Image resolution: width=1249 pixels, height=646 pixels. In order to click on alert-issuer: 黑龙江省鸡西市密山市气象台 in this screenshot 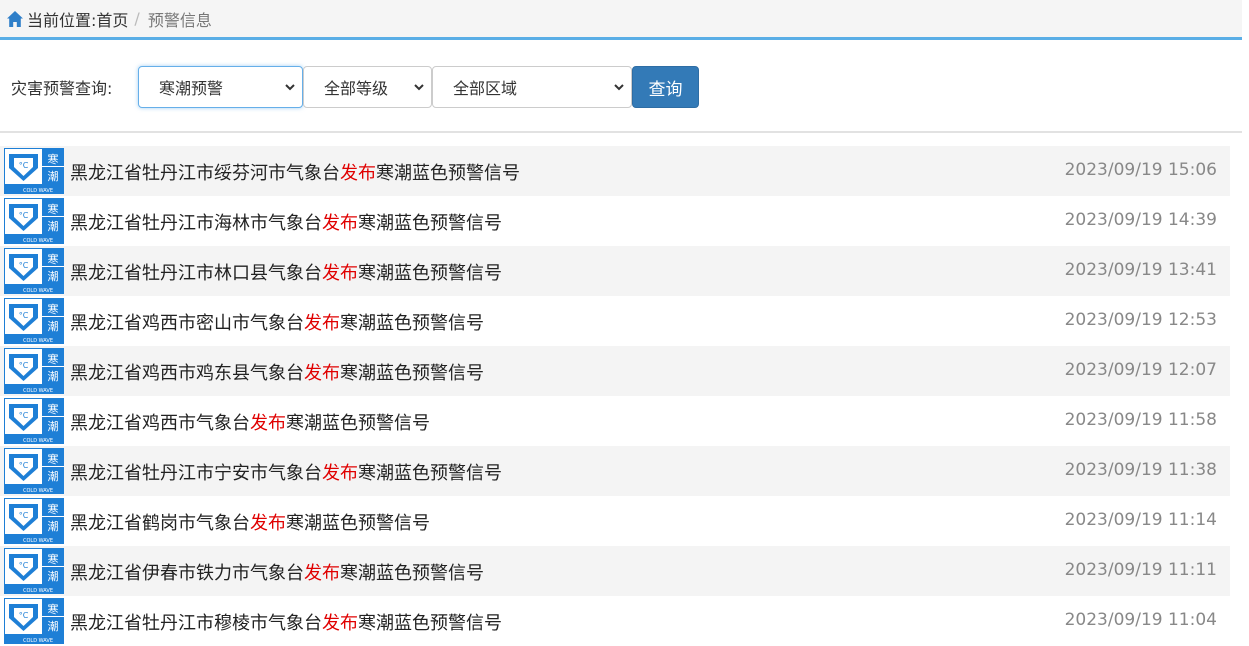, I will do `click(187, 323)`.